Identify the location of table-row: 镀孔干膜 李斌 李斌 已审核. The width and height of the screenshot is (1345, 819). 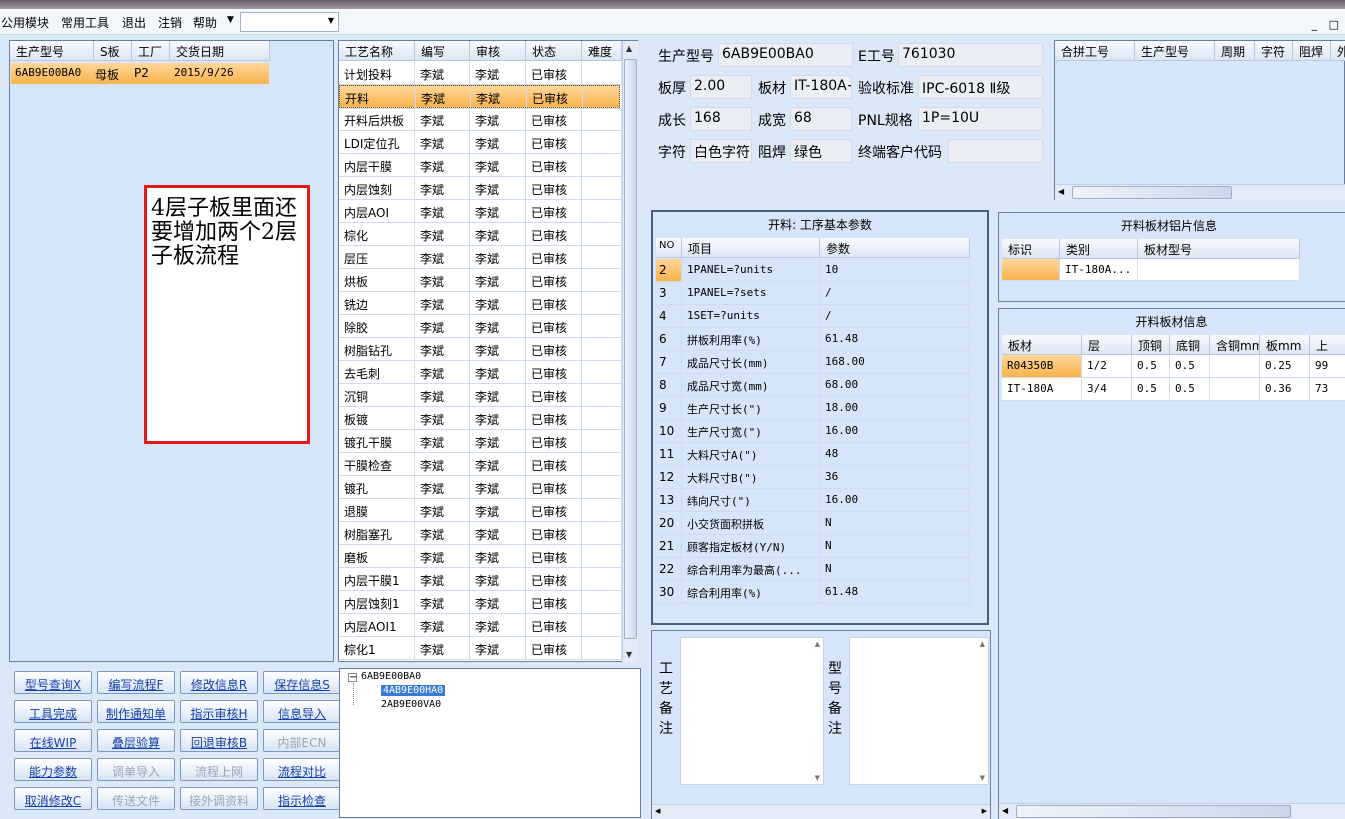
(480, 441).